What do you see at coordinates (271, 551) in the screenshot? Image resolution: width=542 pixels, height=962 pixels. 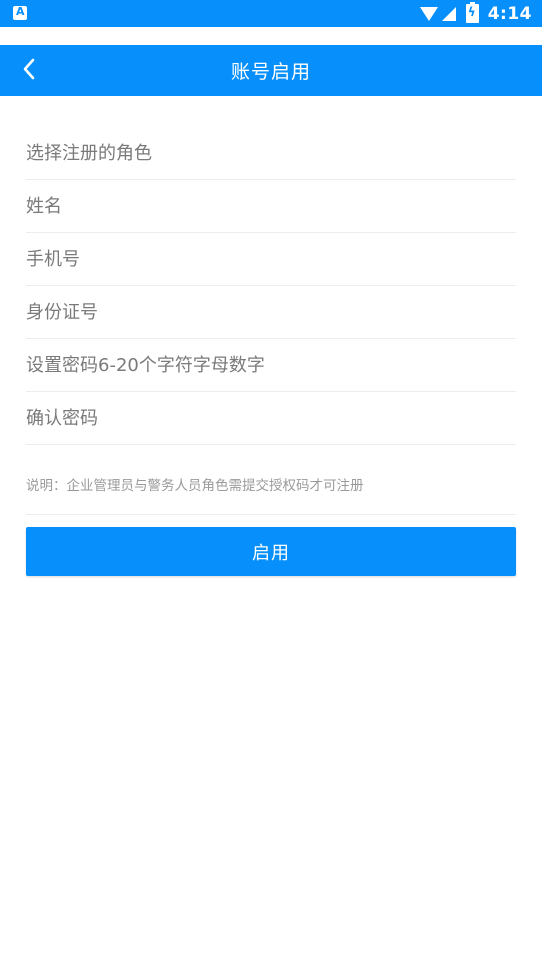 I see `enable-button: 启用` at bounding box center [271, 551].